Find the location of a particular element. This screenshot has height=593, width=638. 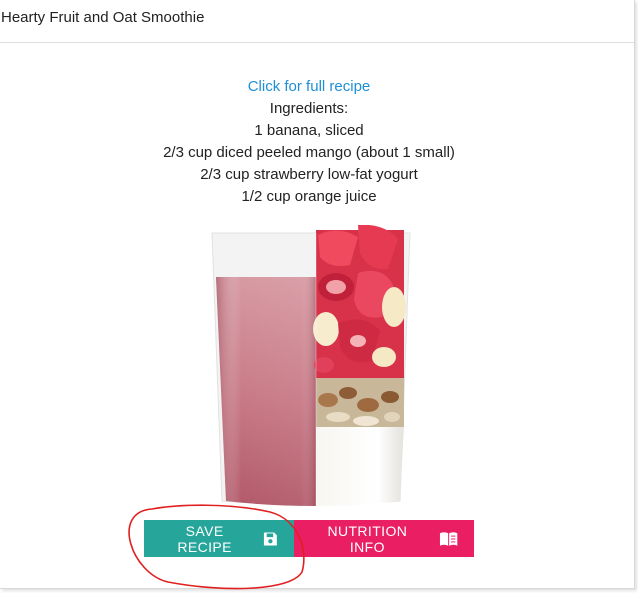

floppy-disk-icon is located at coordinates (271, 538).